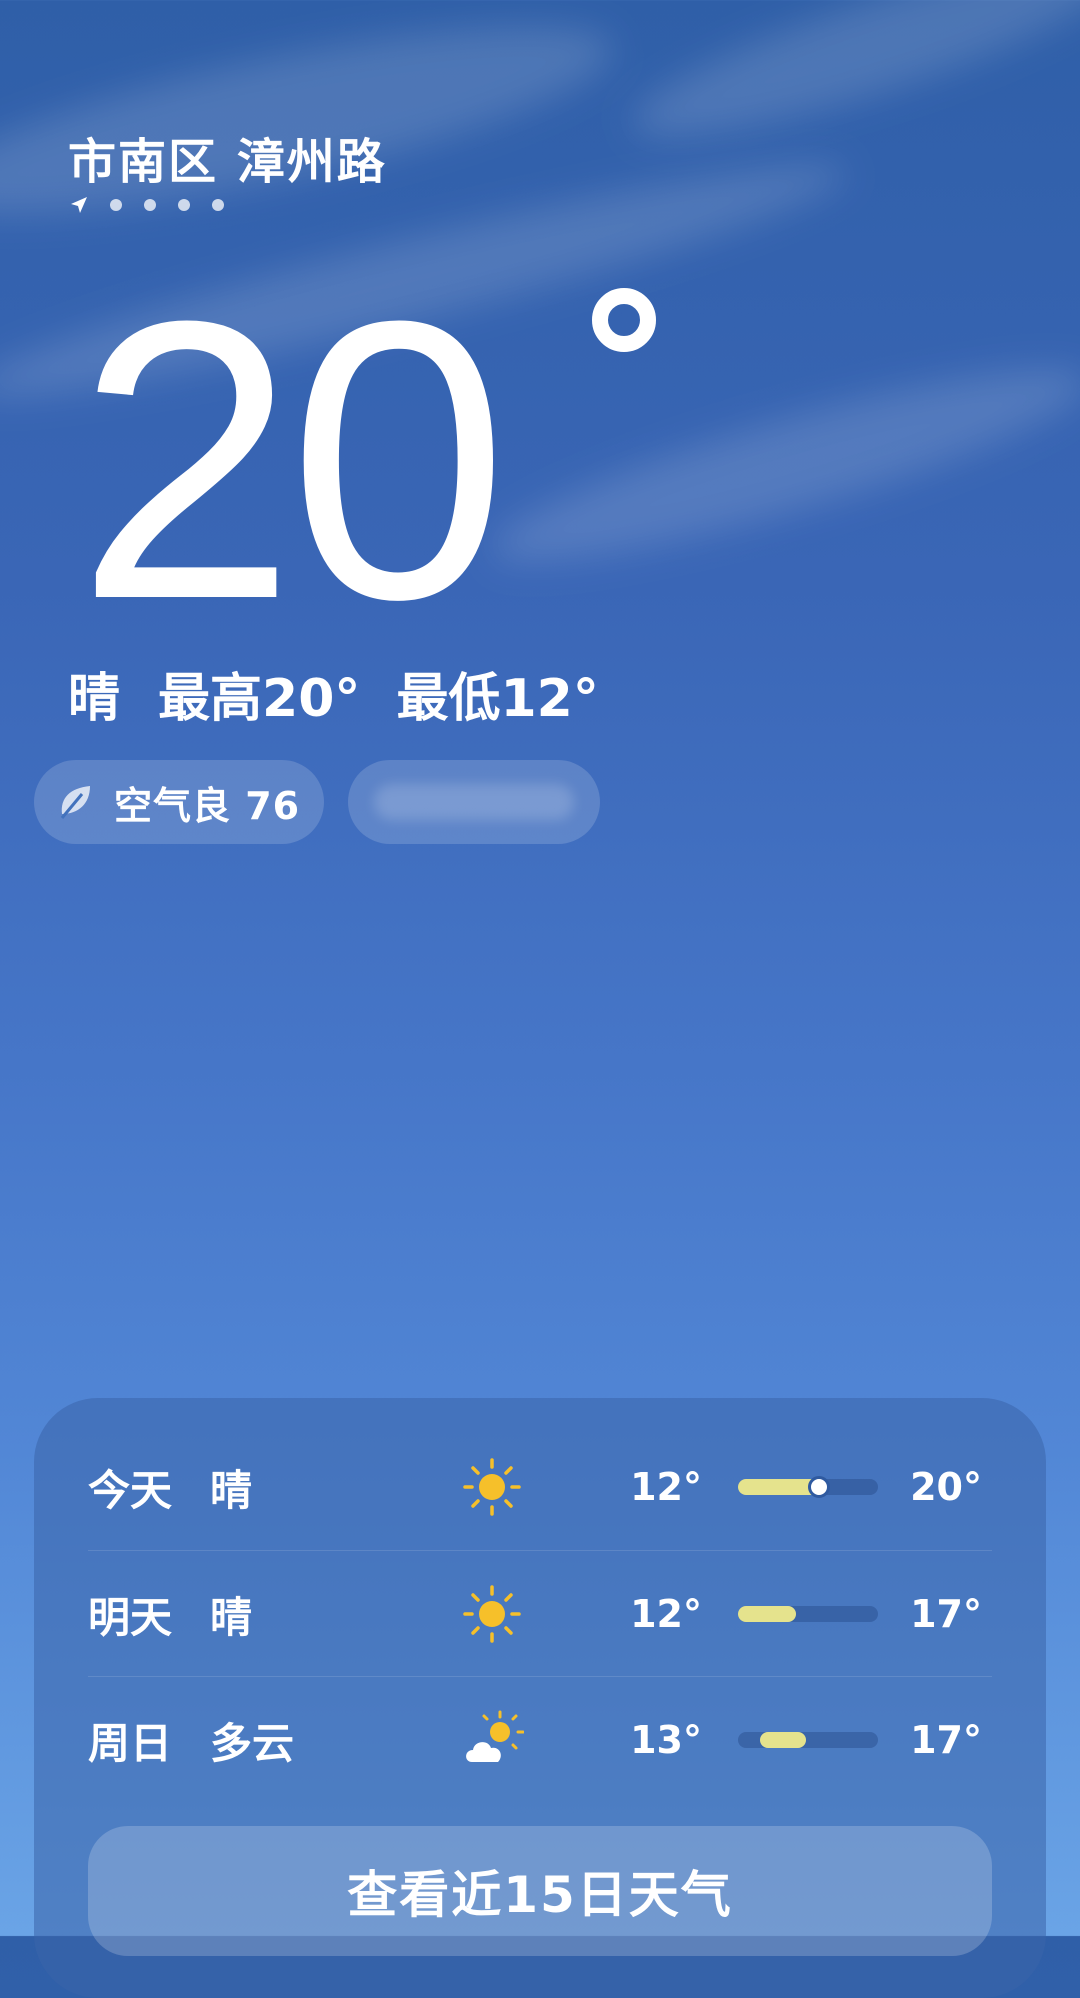 The image size is (1080, 1998). What do you see at coordinates (252, 1743) in the screenshot?
I see `forecast-condition: 多云` at bounding box center [252, 1743].